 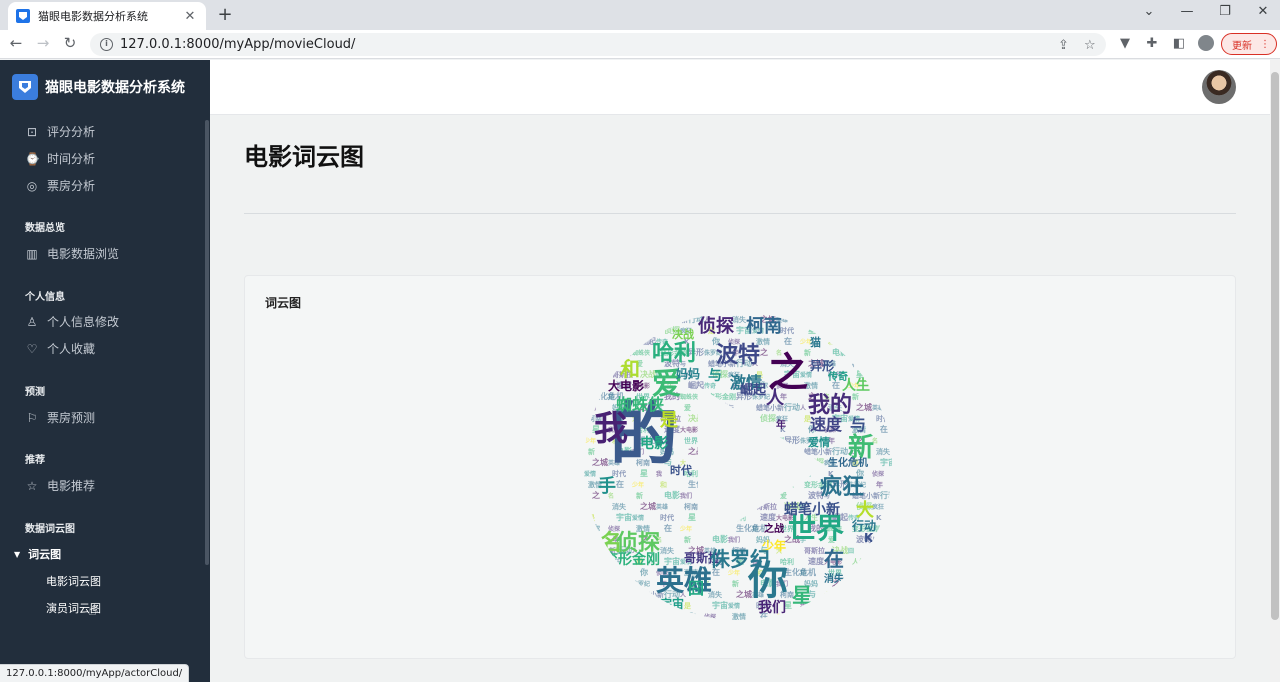 I want to click on watch-icon: ⌚, so click(x=32, y=158).